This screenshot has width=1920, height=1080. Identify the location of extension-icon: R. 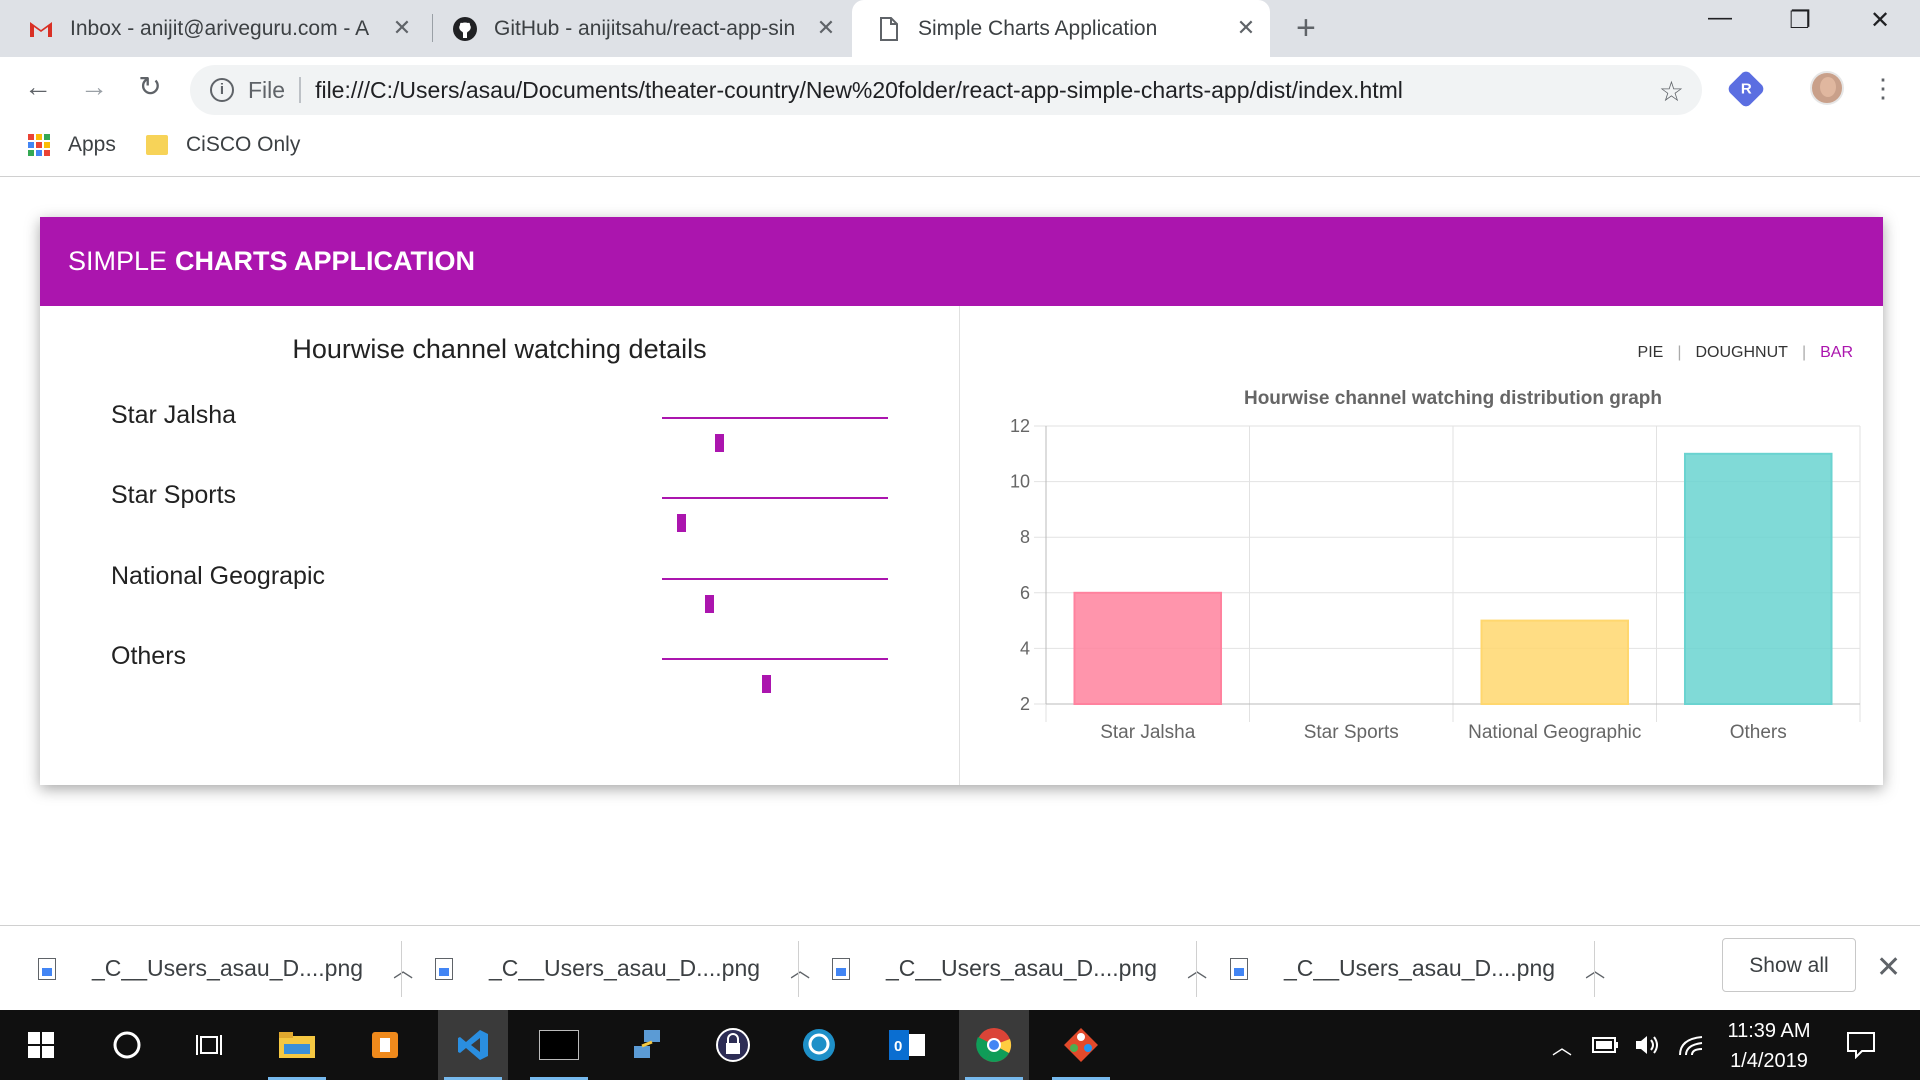
(1746, 89).